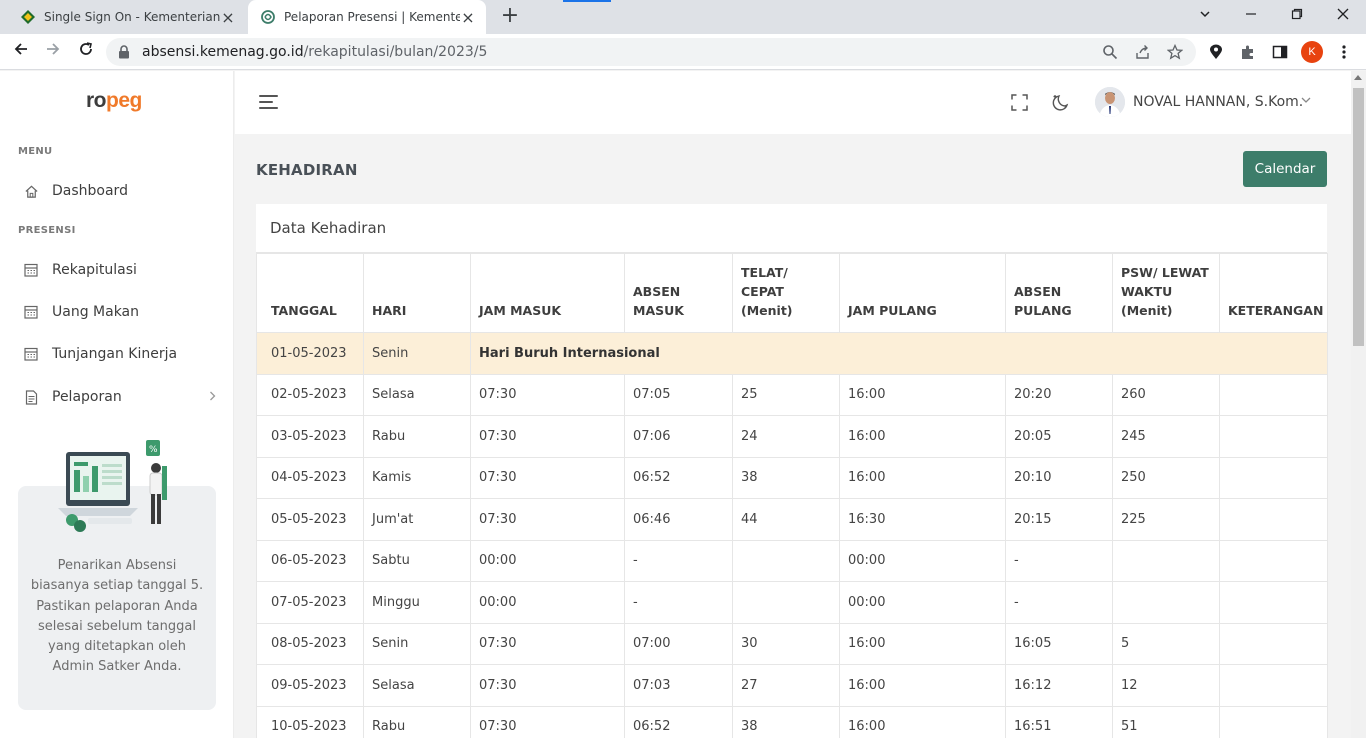 The width and height of the screenshot is (1366, 738). Describe the element at coordinates (310, 477) in the screenshot. I see `cell-tanggal: 04-05-2023` at that location.